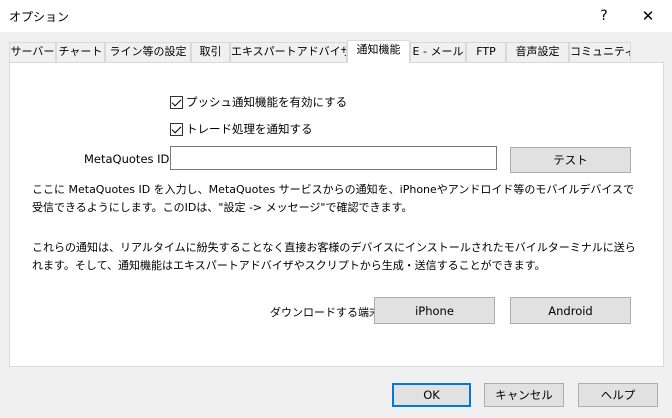  I want to click on tab-ftp: FTP, so click(486, 52).